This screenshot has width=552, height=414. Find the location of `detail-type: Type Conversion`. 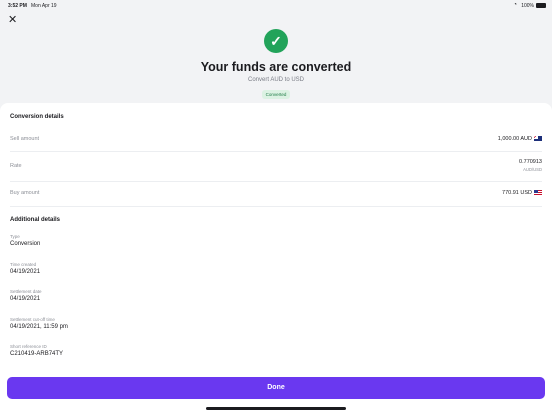

detail-type: Type Conversion is located at coordinates (25, 240).